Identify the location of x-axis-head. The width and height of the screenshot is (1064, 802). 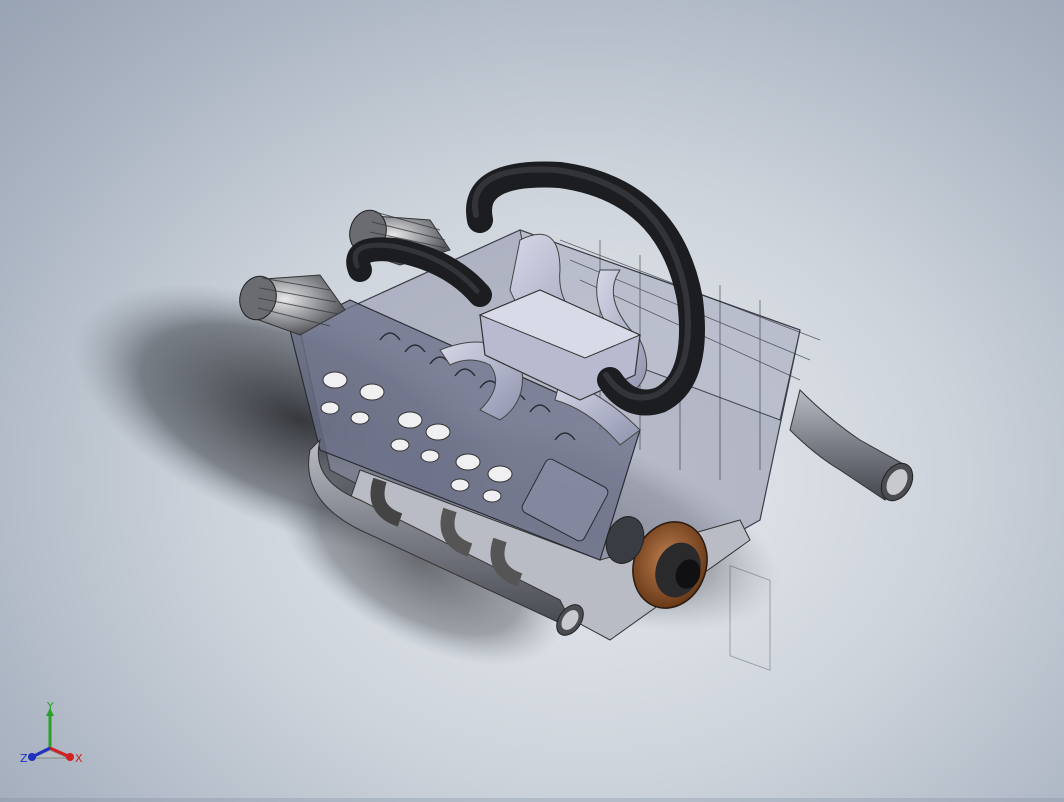
(70, 757).